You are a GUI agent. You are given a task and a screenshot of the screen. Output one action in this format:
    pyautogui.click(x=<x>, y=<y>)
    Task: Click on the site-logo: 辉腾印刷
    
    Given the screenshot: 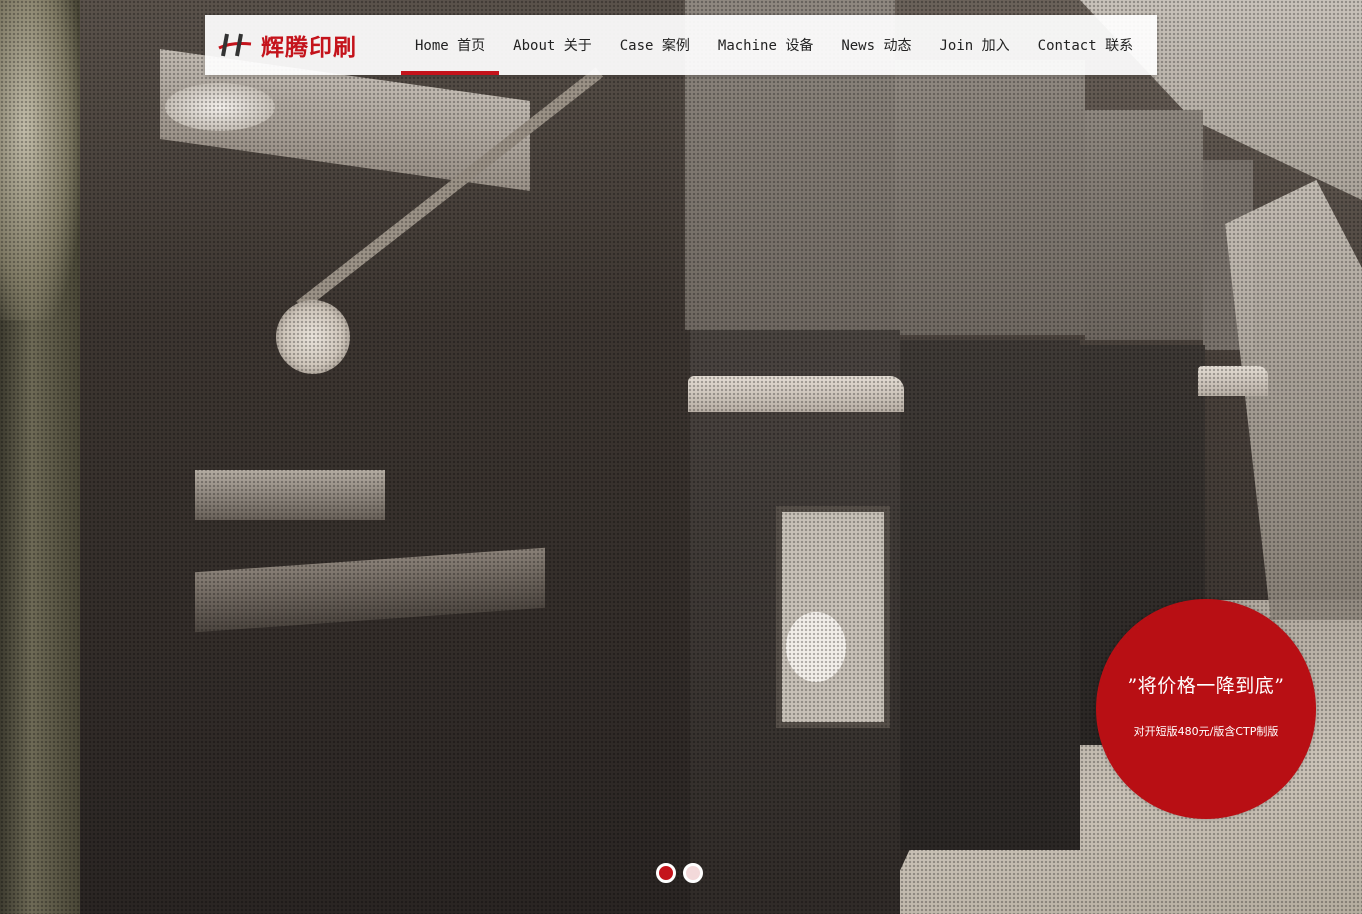 What is the action you would take?
    pyautogui.click(x=287, y=45)
    